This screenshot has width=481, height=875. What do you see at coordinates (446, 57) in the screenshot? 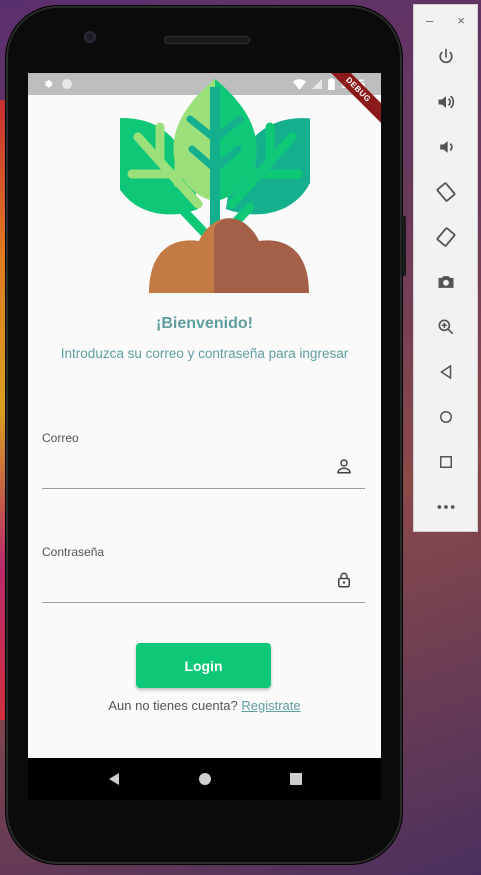
I see `power-icon` at bounding box center [446, 57].